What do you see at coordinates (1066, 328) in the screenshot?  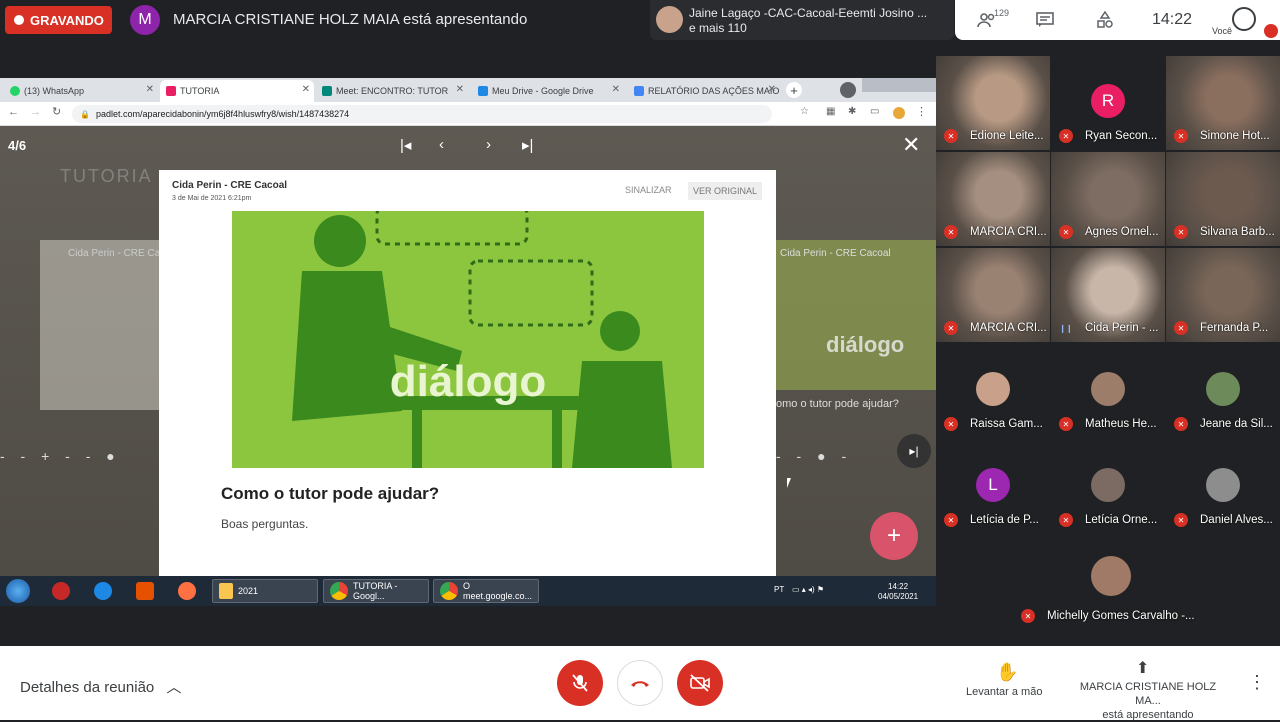 I see `speaking-indicator-icon: ❙❙` at bounding box center [1066, 328].